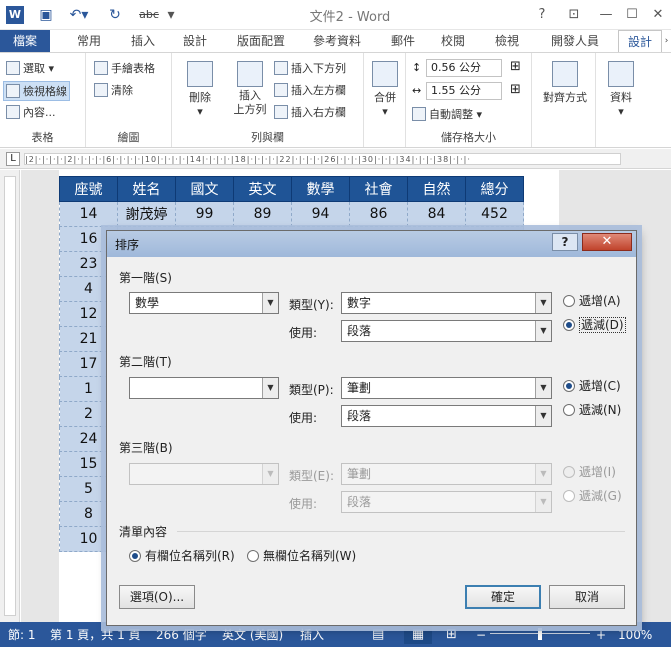  What do you see at coordinates (359, 416) in the screenshot?
I see `level2-use-value: 段落` at bounding box center [359, 416].